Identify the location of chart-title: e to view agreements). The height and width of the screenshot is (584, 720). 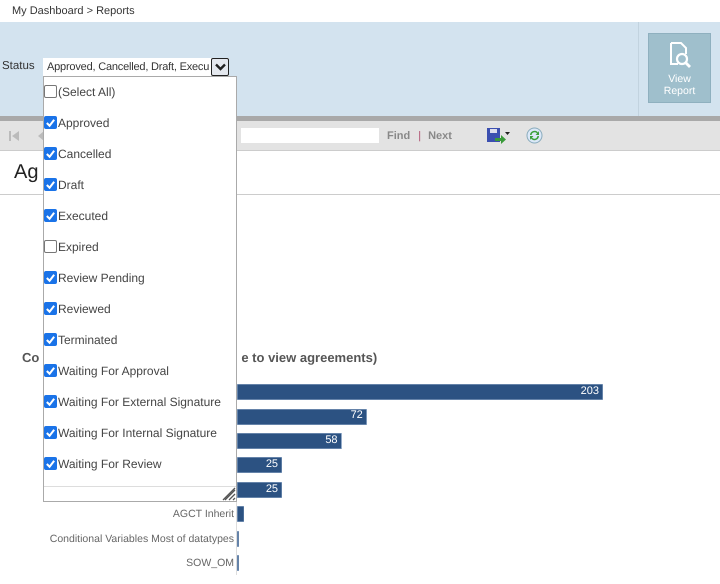
(309, 358).